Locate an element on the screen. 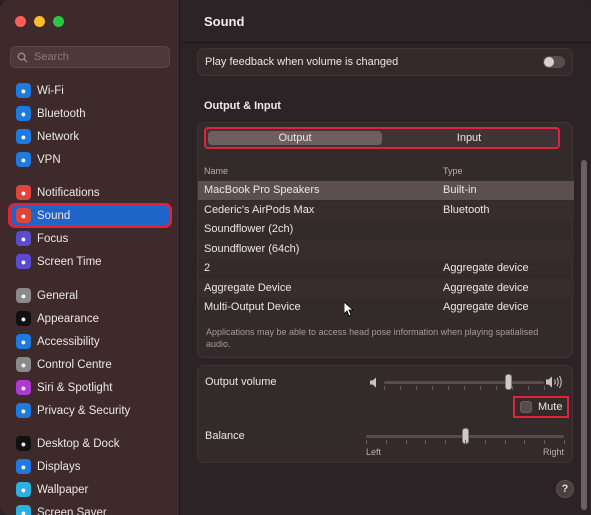 The image size is (591, 515). focus-icon: ● is located at coordinates (23, 238).